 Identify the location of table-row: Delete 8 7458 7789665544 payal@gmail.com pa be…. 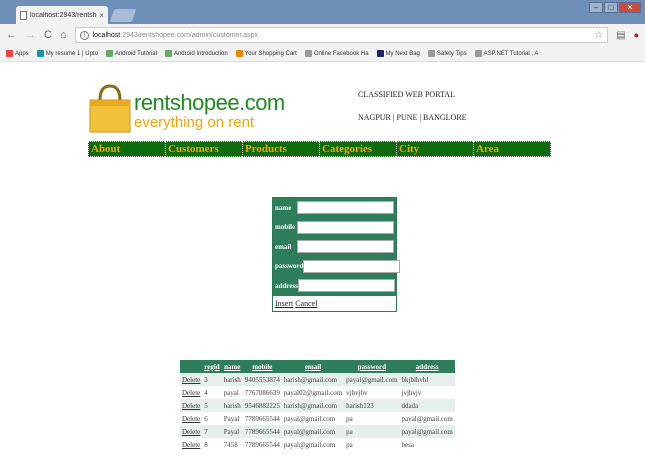
(317, 444).